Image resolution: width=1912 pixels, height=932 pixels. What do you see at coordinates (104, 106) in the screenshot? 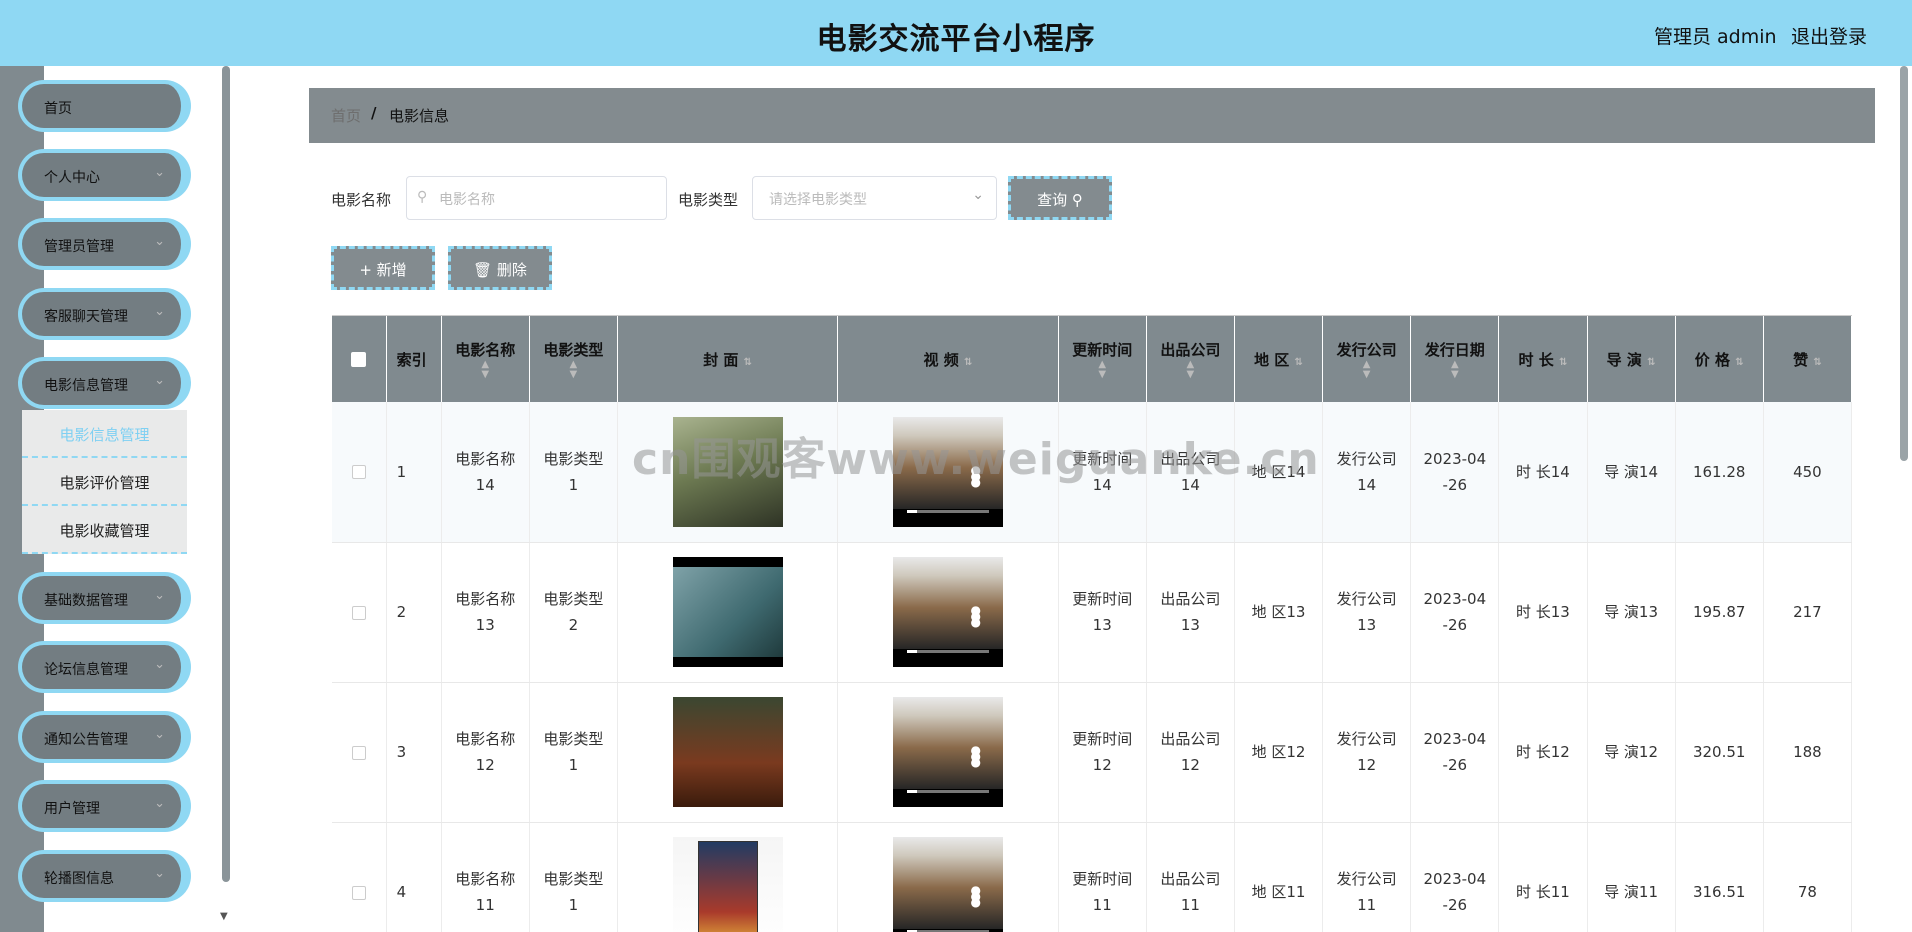
I see `sidebar-item-home: 首页` at bounding box center [104, 106].